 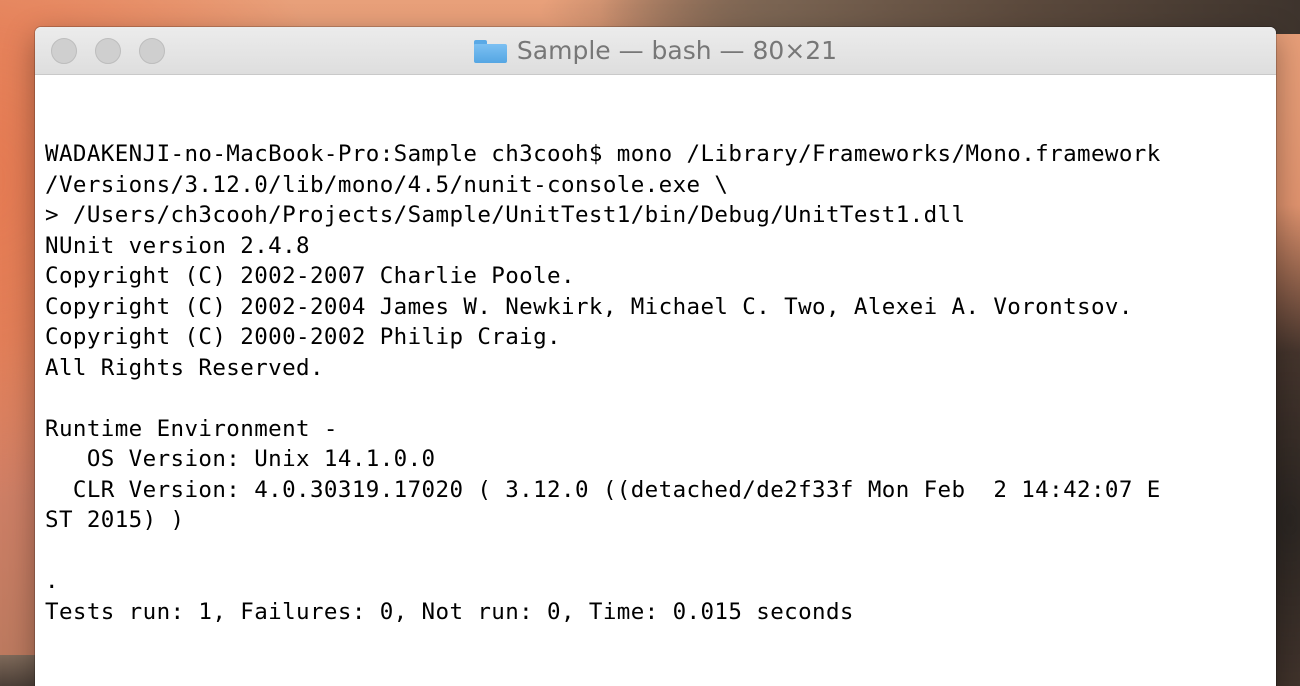 I want to click on terminal-line: ST 2015) ), so click(x=115, y=520).